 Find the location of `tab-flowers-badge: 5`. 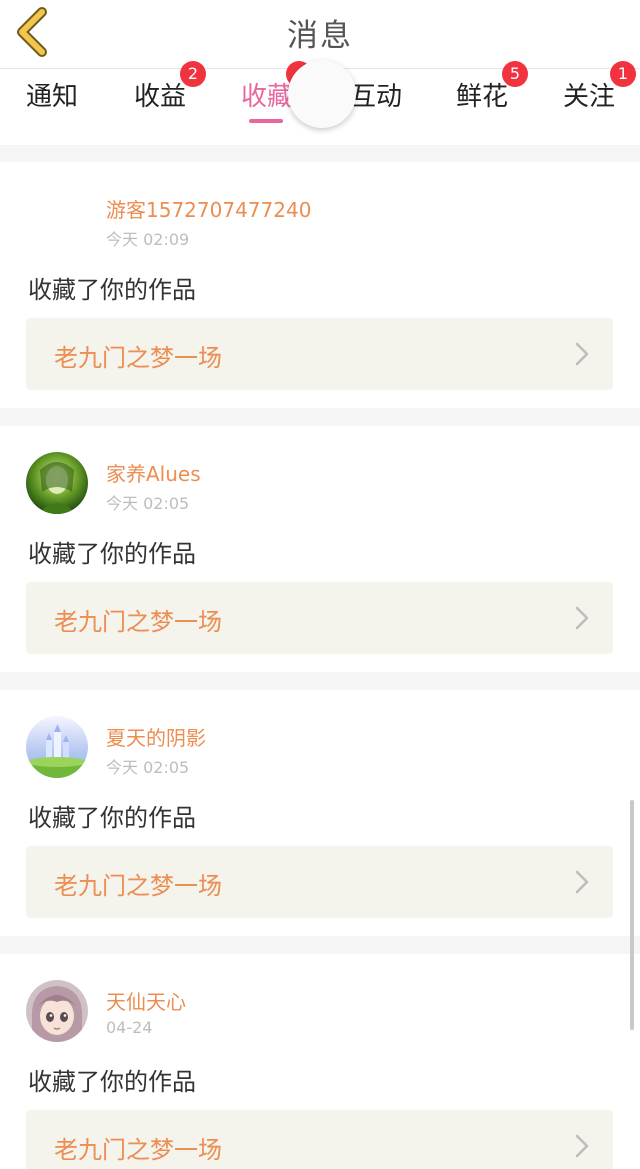

tab-flowers-badge: 5 is located at coordinates (515, 74).